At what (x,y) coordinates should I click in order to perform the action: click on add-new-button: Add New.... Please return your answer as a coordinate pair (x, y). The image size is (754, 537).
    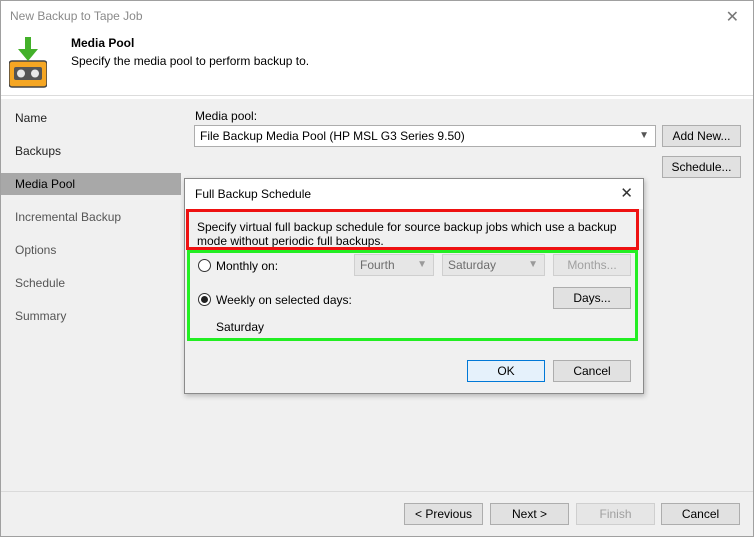
    Looking at the image, I should click on (701, 136).